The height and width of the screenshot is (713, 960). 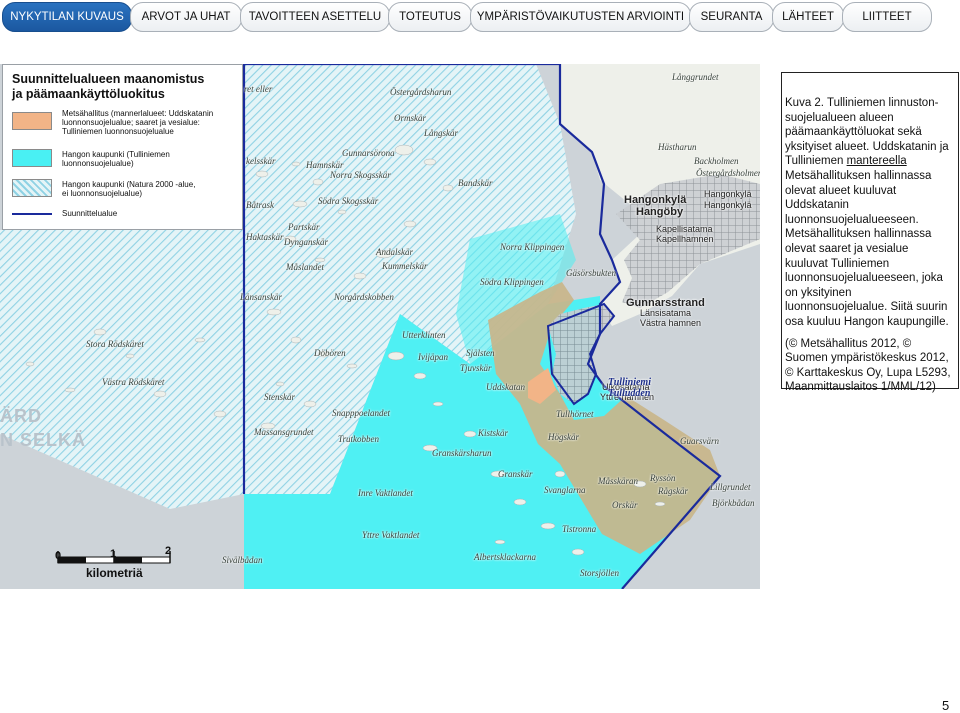 What do you see at coordinates (394, 252) in the screenshot?
I see `label-andalskar: Andalskär` at bounding box center [394, 252].